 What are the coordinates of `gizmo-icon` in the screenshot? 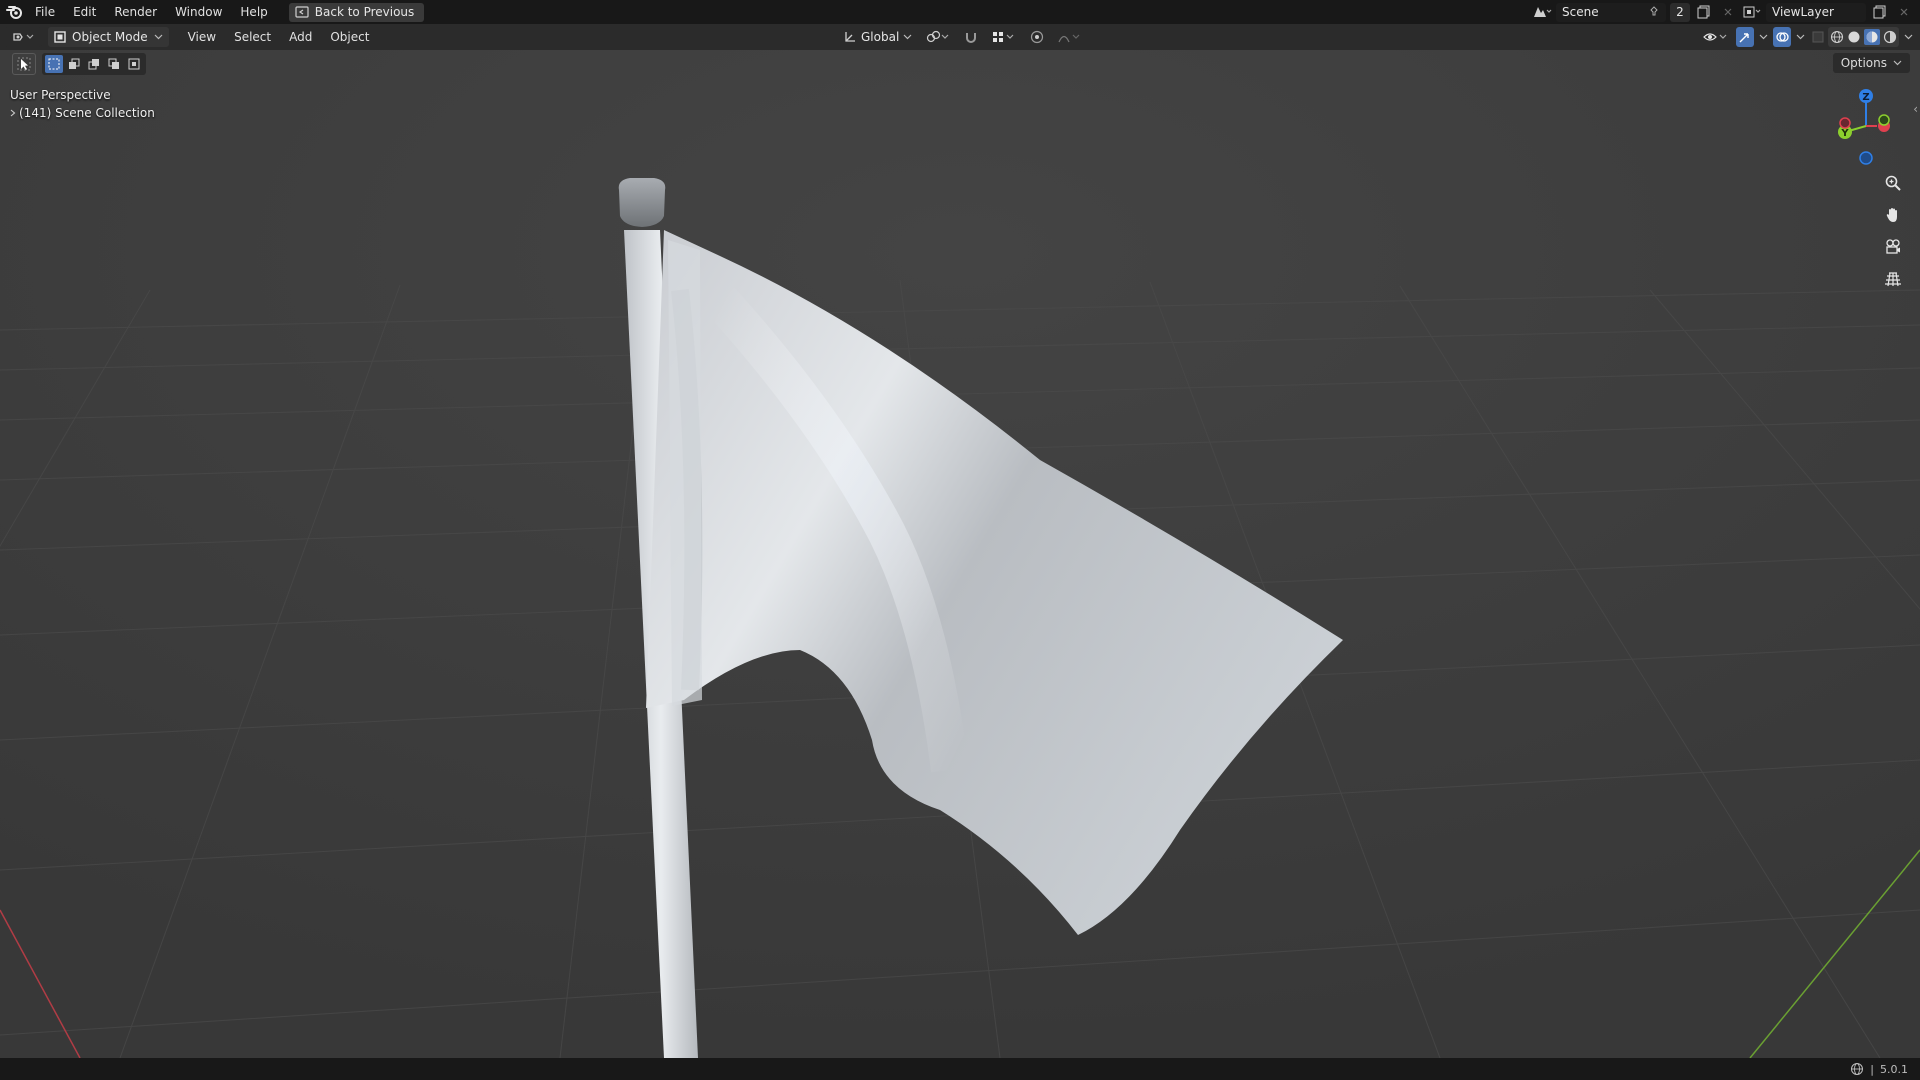 It's located at (1744, 38).